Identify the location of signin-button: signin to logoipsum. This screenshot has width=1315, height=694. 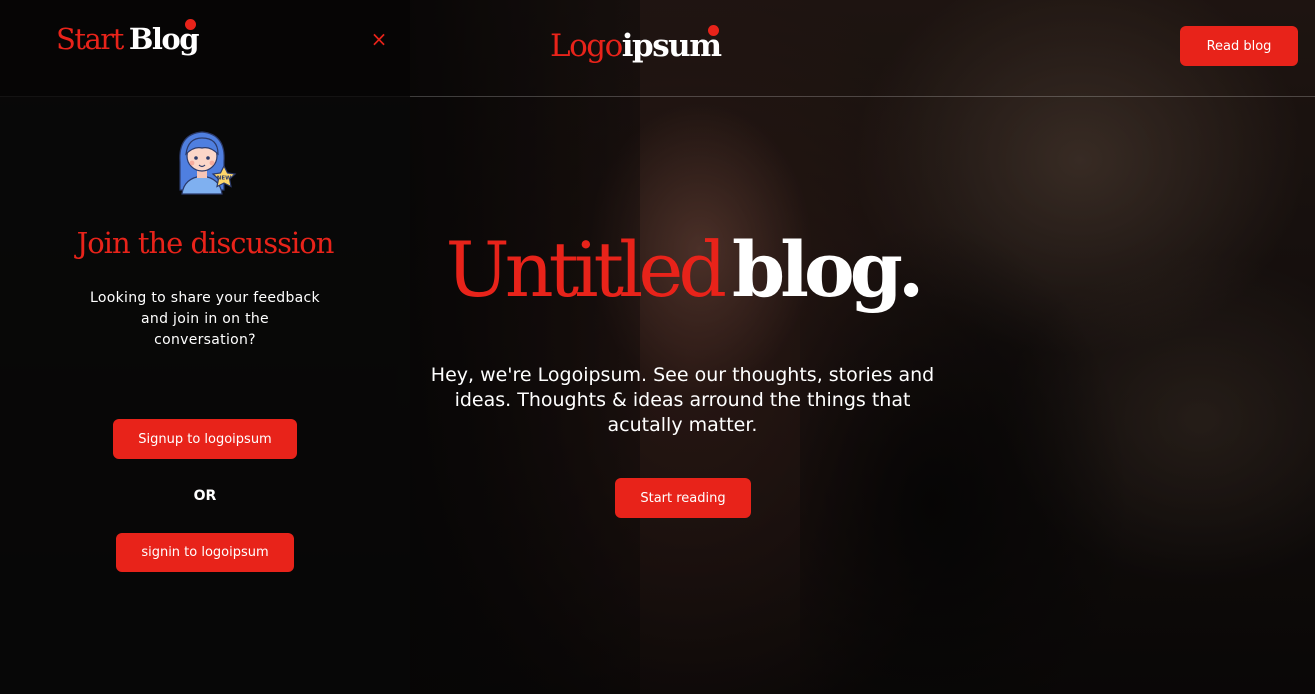
(205, 552).